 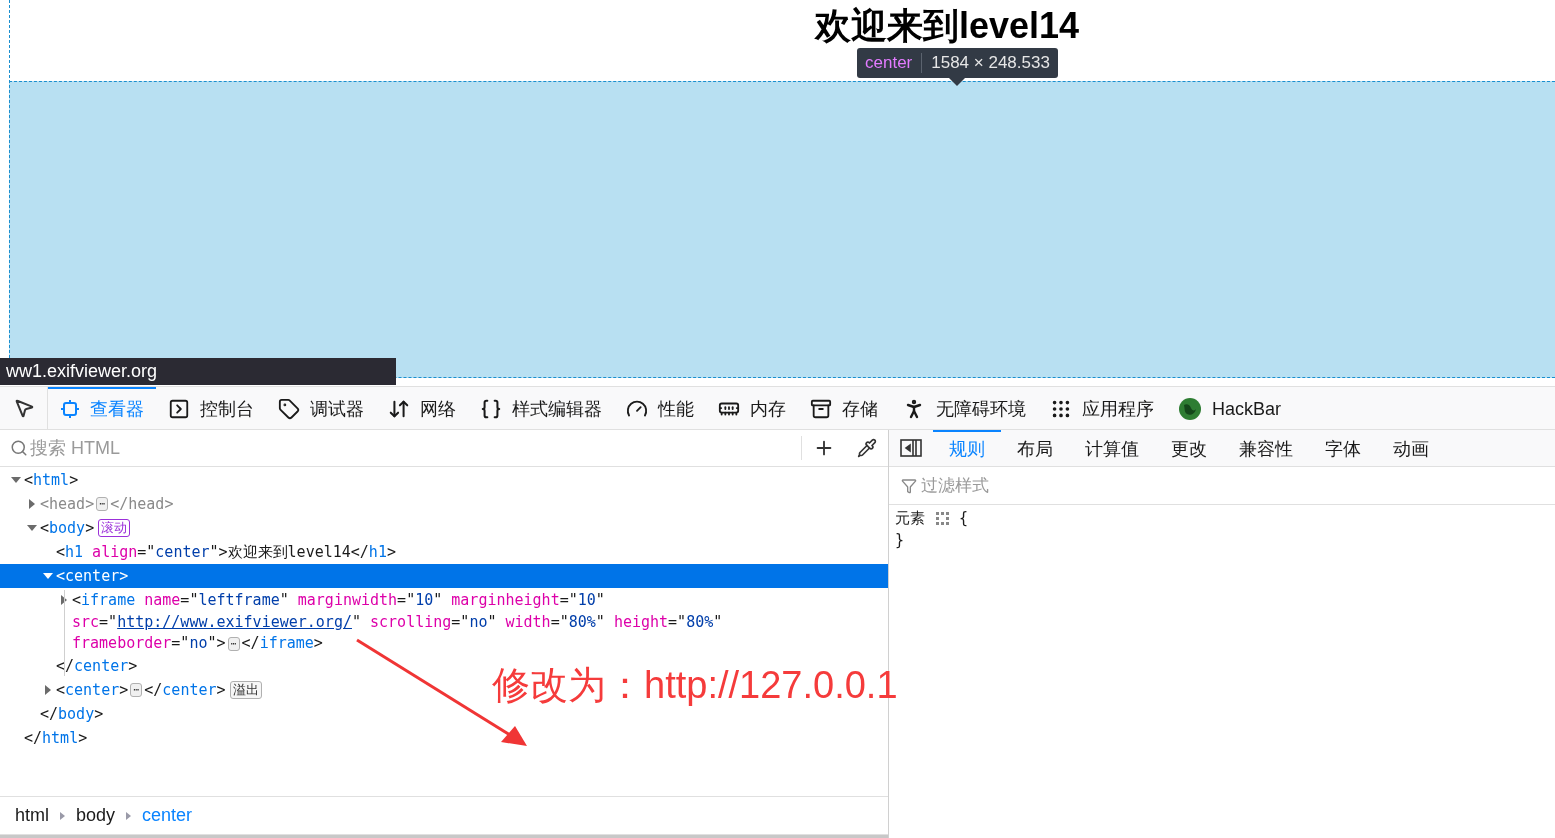 I want to click on sidebar-tab: 字体, so click(x=1343, y=448).